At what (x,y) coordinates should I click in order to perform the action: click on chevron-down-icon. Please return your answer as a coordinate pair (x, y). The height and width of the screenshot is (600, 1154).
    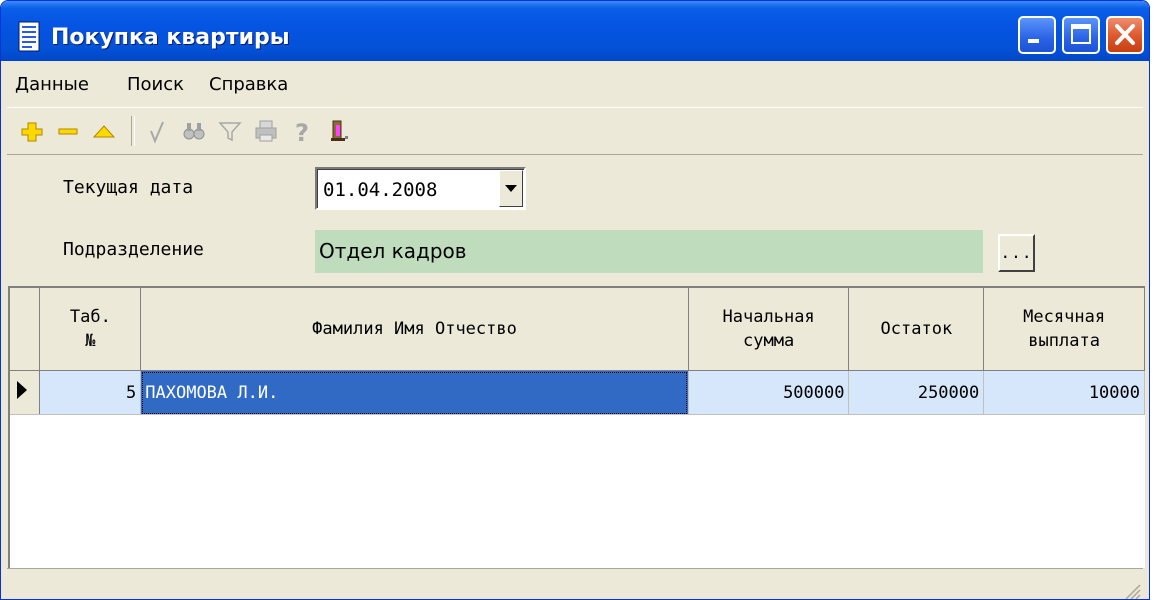
    Looking at the image, I should click on (511, 188).